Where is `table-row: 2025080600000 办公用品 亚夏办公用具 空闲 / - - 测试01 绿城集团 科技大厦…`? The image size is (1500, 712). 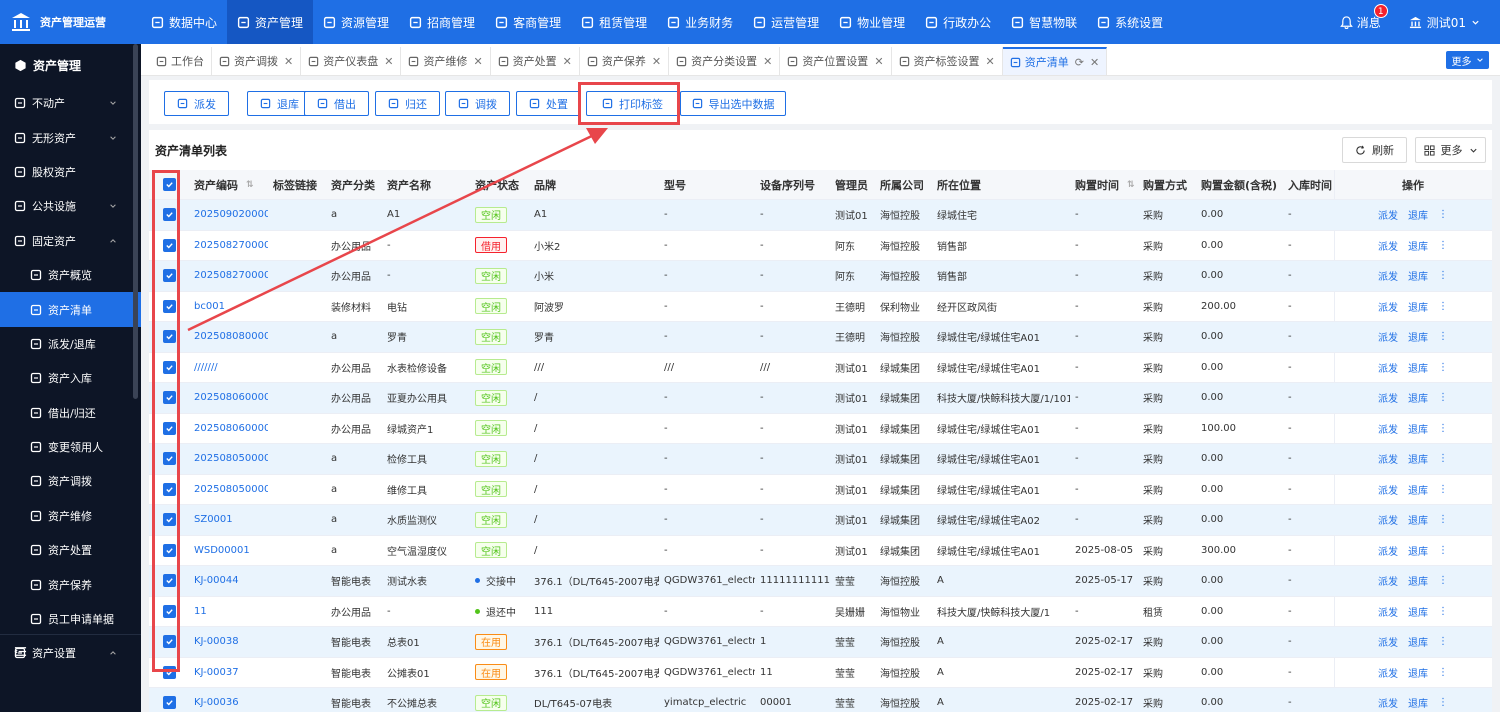 table-row: 2025080600000 办公用品 亚夏办公用具 空闲 / - - 测试01 绿城集团 科技大厦… is located at coordinates (820, 398).